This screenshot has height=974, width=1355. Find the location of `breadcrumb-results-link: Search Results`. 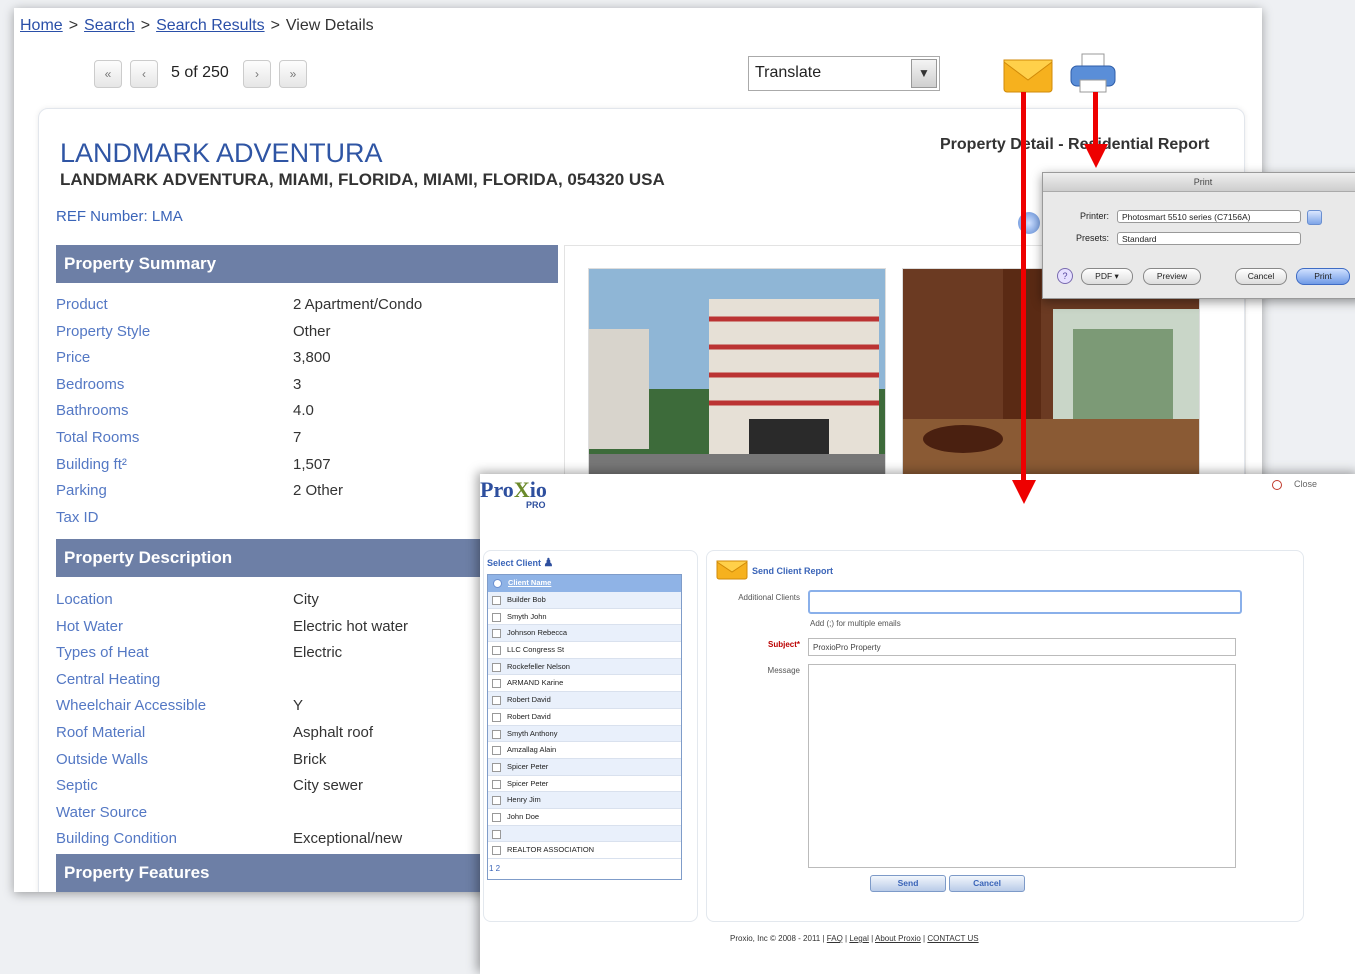

breadcrumb-results-link: Search Results is located at coordinates (210, 25).